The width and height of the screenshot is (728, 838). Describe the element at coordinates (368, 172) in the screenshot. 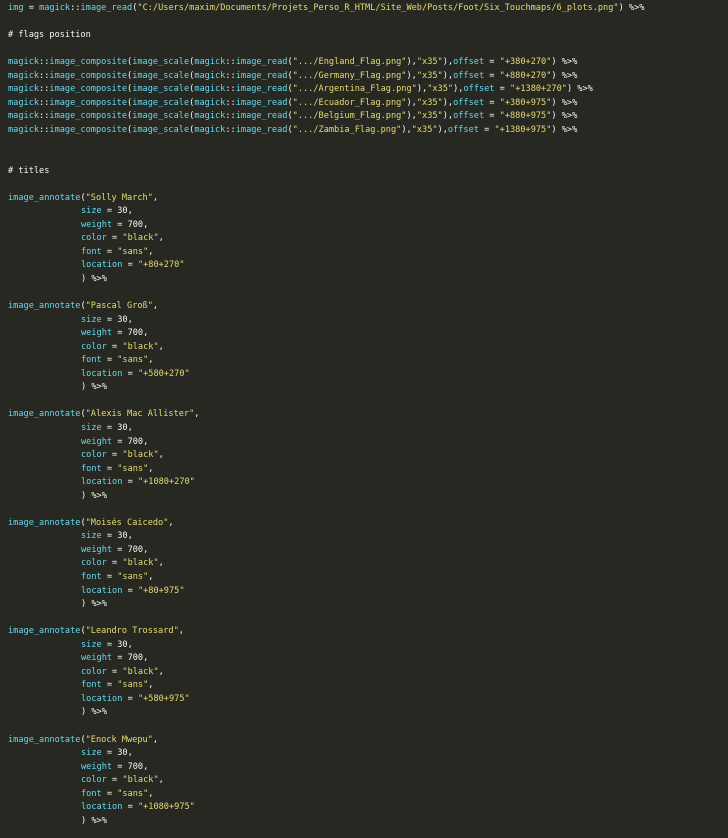

I see `code-line: # titles` at that location.